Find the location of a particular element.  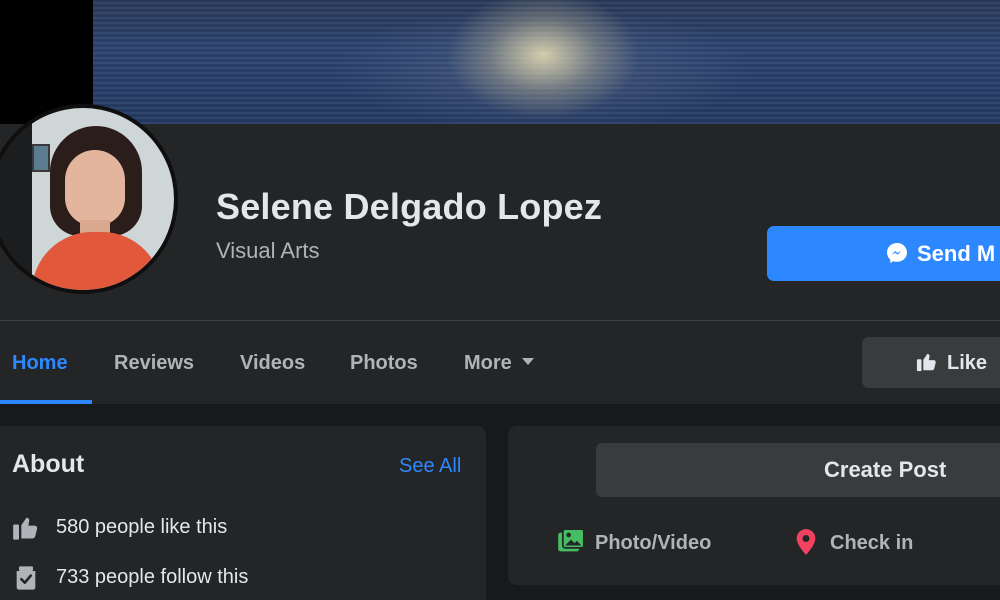

see-all-link: See All is located at coordinates (430, 466).